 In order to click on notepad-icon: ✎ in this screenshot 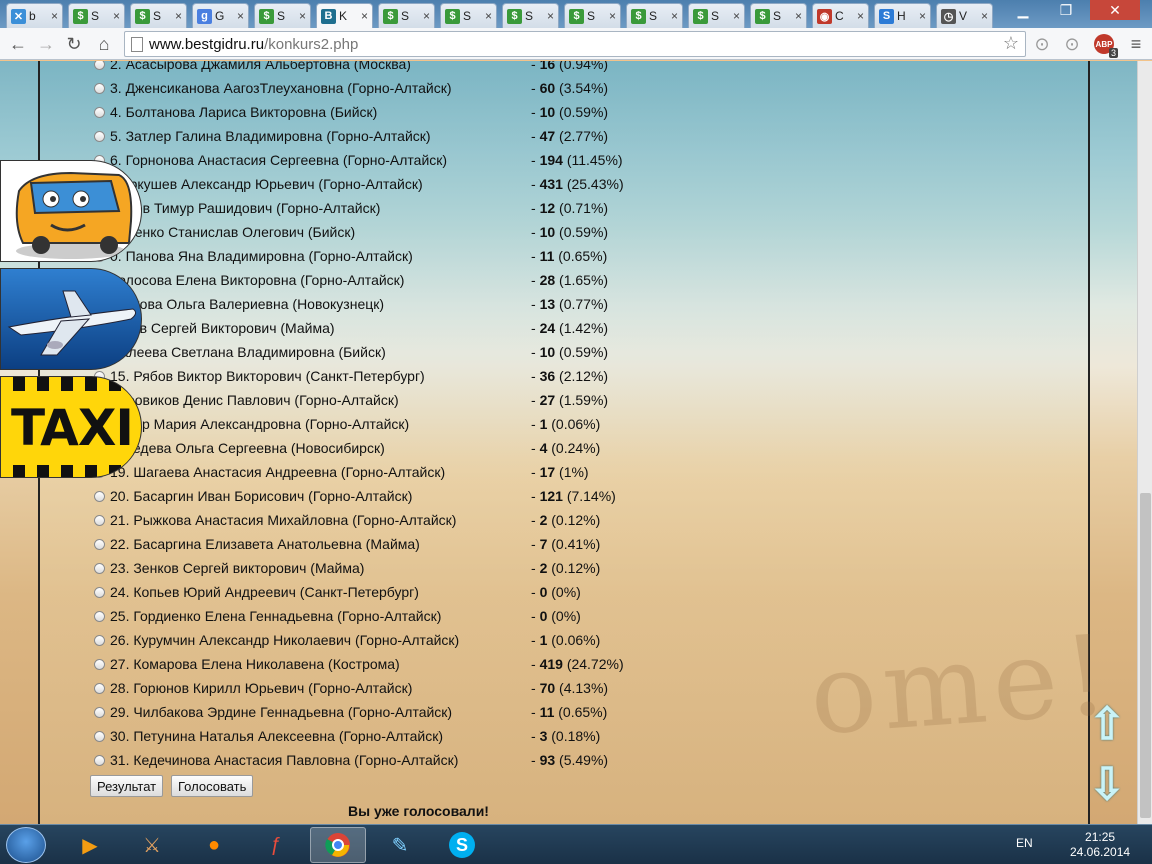, I will do `click(400, 845)`.